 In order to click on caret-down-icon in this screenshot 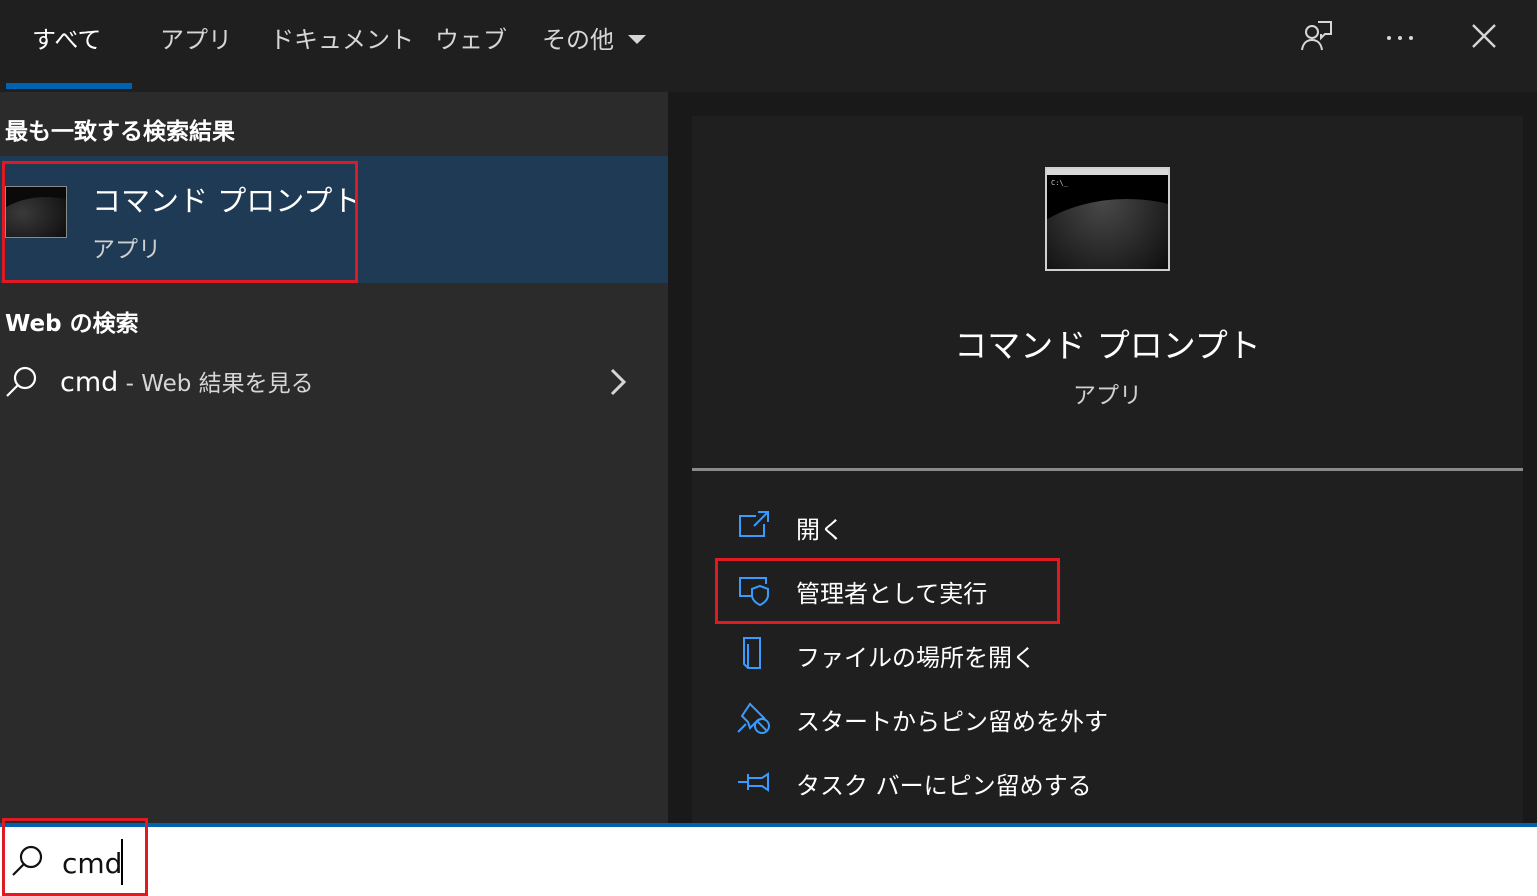, I will do `click(637, 39)`.